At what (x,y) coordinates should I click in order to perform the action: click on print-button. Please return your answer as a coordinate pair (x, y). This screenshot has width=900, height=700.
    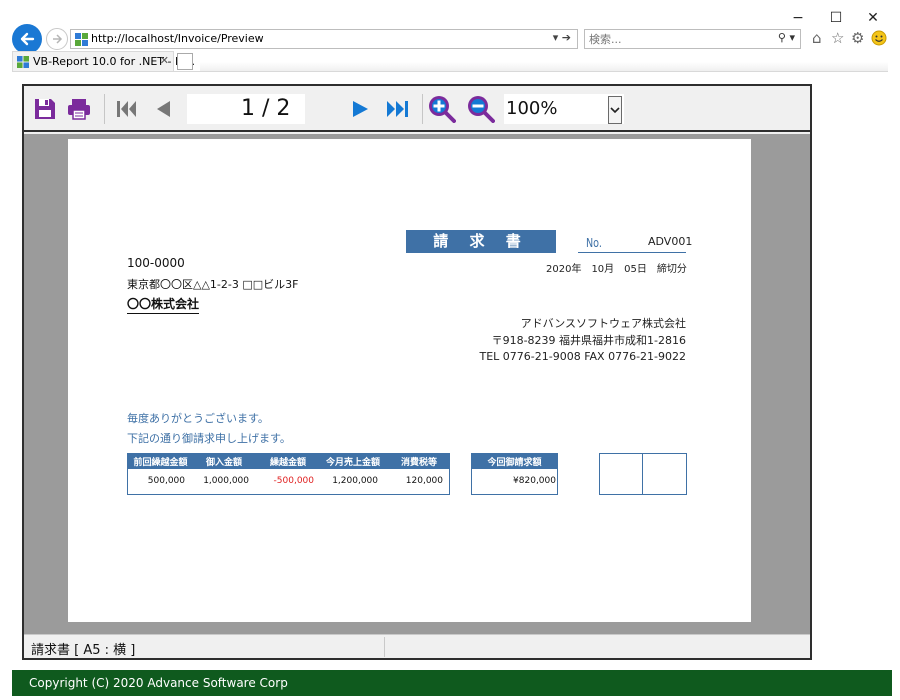
    Looking at the image, I should click on (79, 109).